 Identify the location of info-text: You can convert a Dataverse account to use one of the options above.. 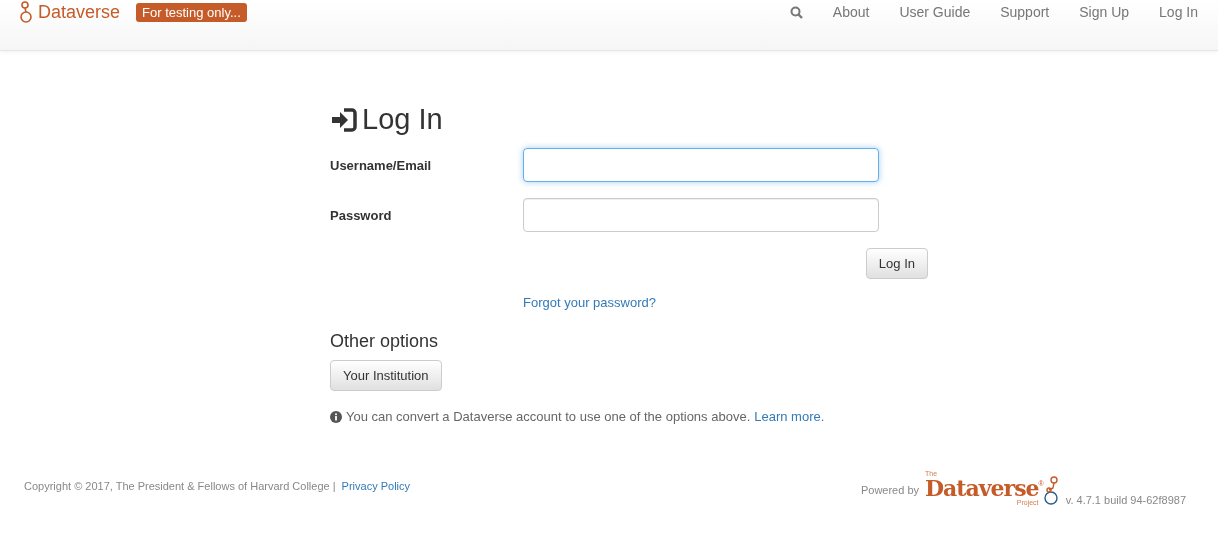
(548, 416).